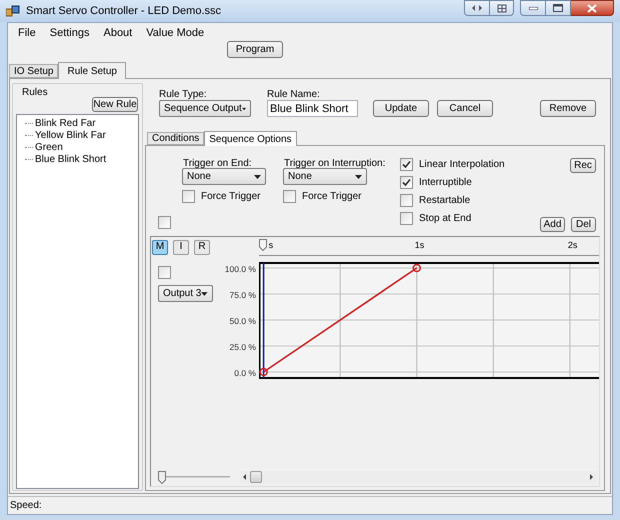  I want to click on close-icon, so click(592, 8).